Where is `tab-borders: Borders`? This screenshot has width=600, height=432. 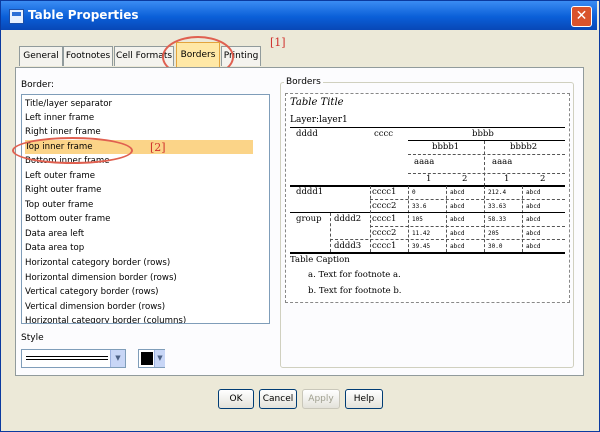
tab-borders: Borders is located at coordinates (198, 54).